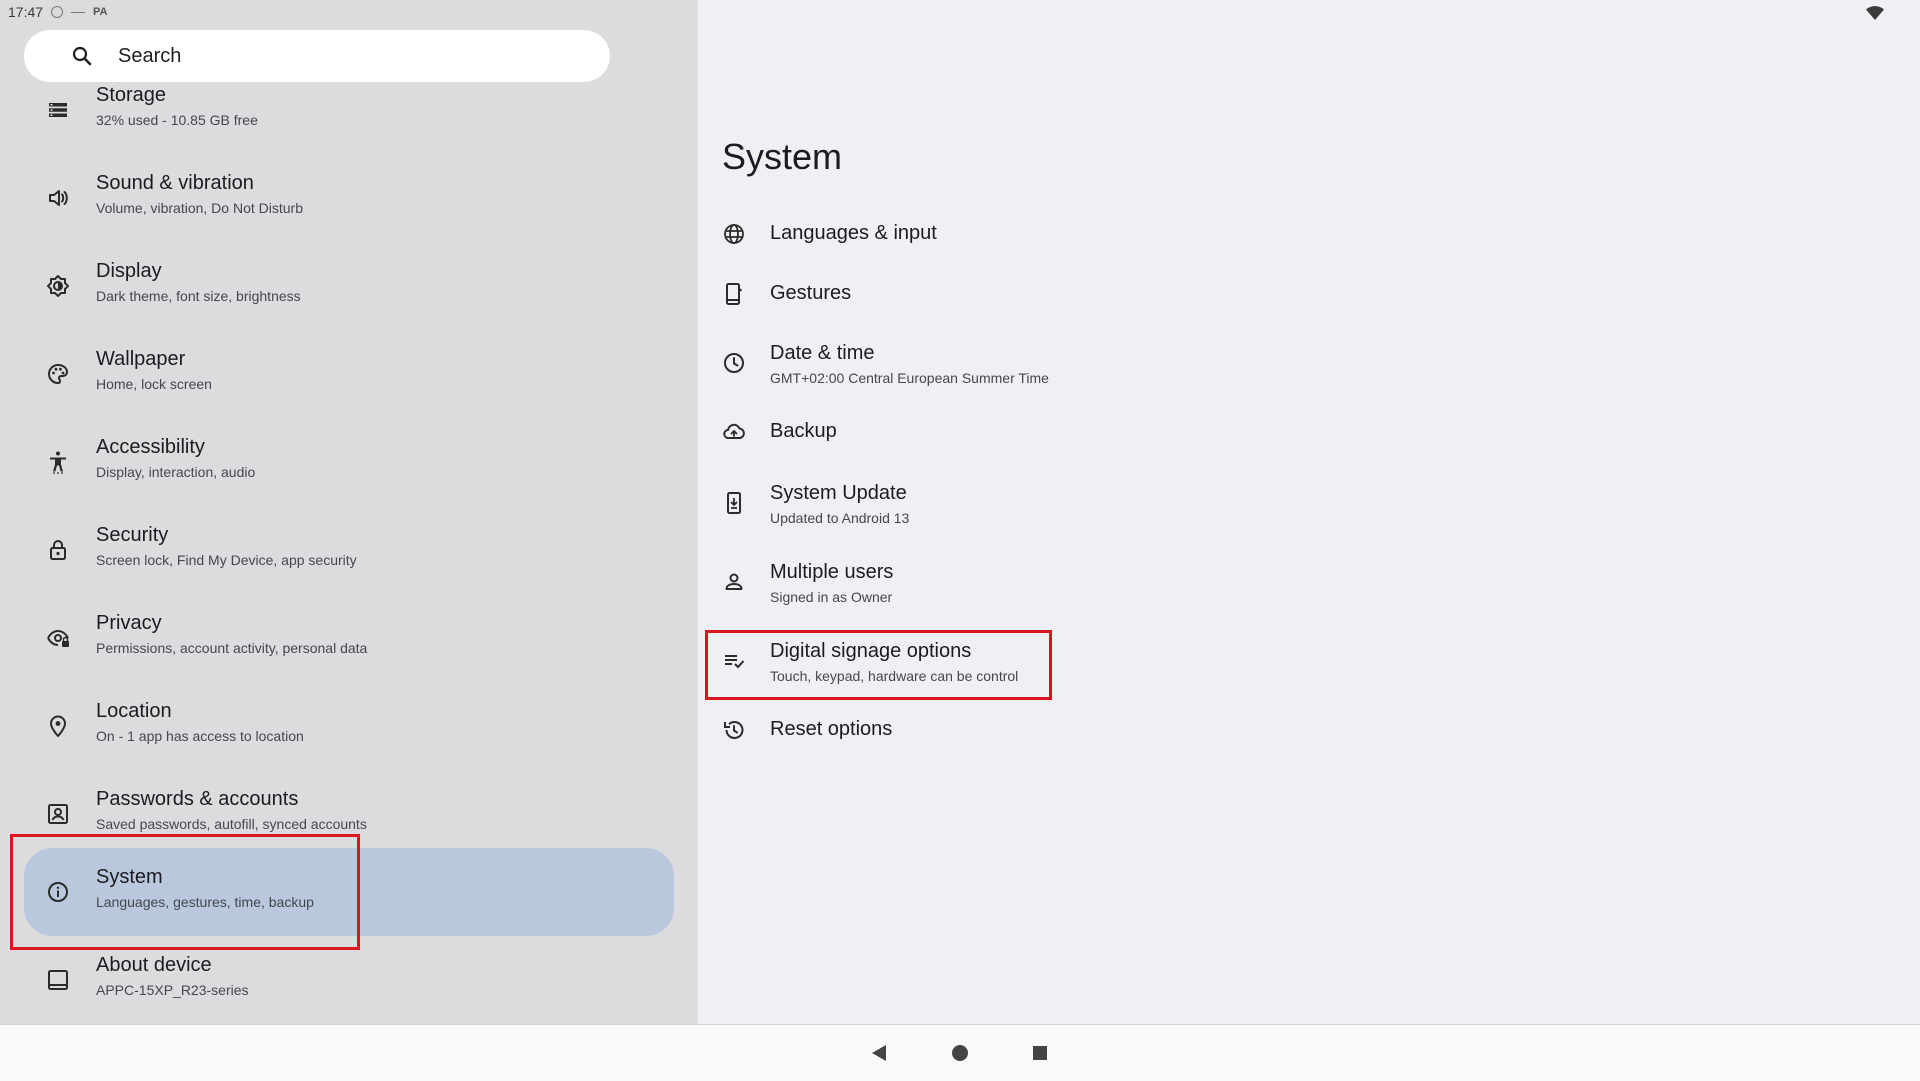 This screenshot has height=1081, width=1920. What do you see at coordinates (909, 378) in the screenshot?
I see `system-item-subtitle: GMT+02:00 Central European Summer Time` at bounding box center [909, 378].